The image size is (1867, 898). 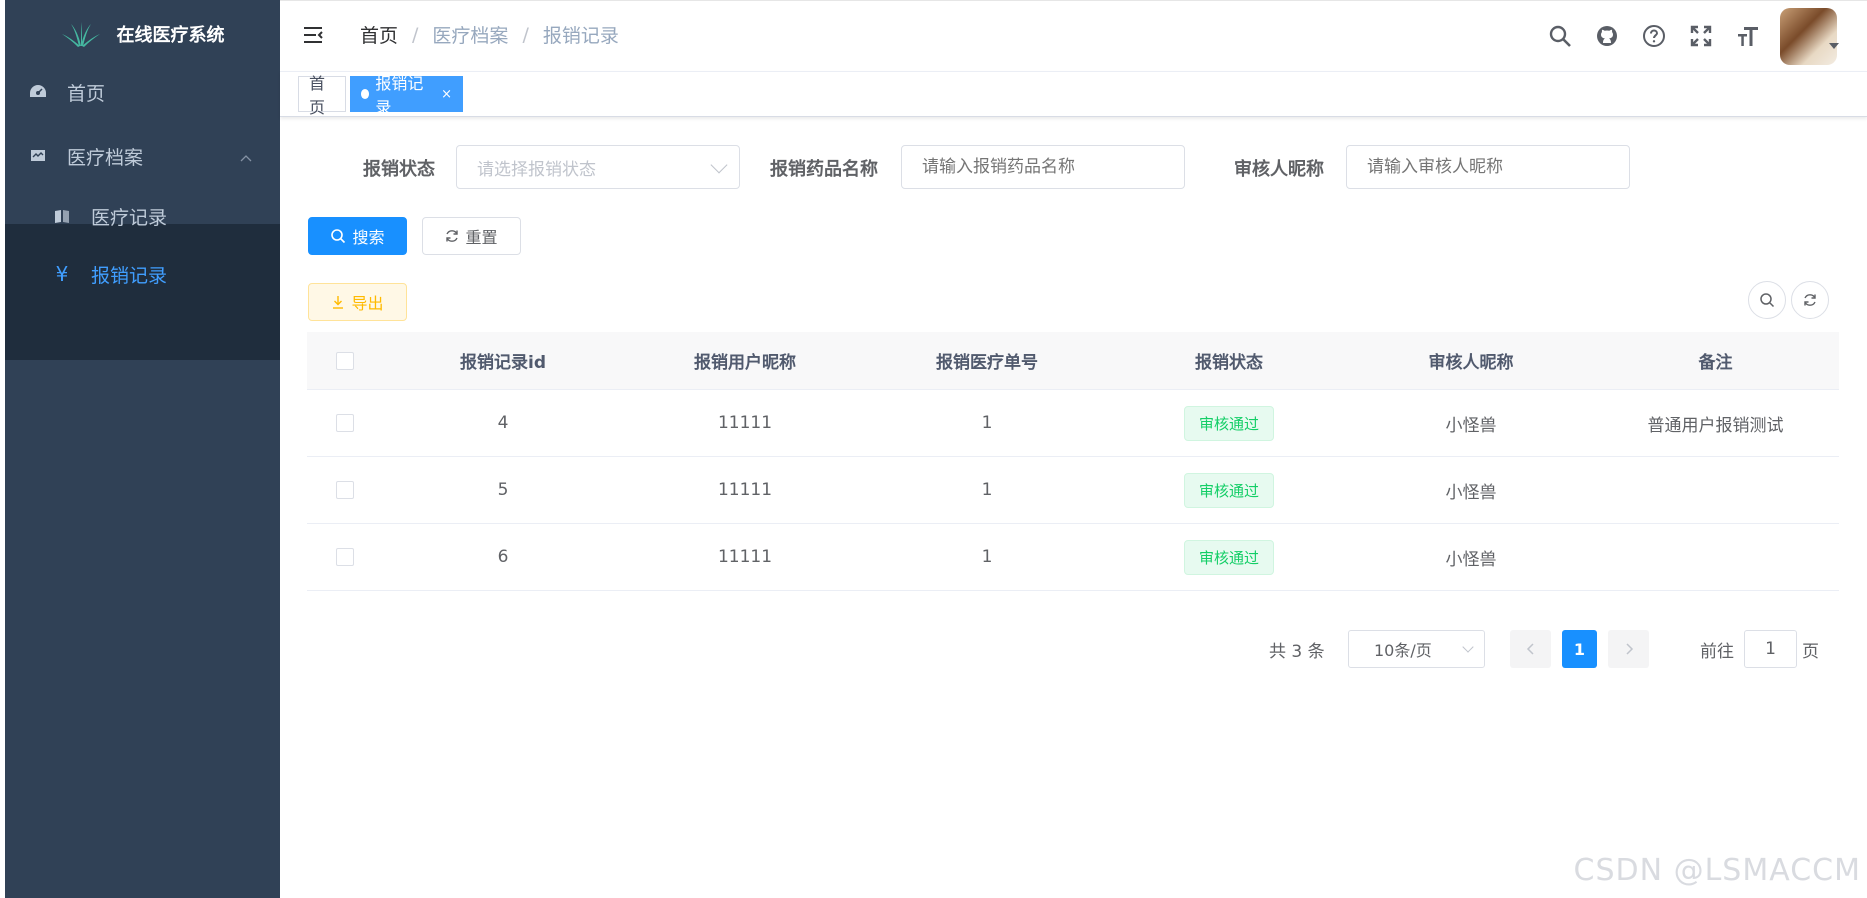 What do you see at coordinates (379, 34) in the screenshot?
I see `breadcrumb-item-home: 首页` at bounding box center [379, 34].